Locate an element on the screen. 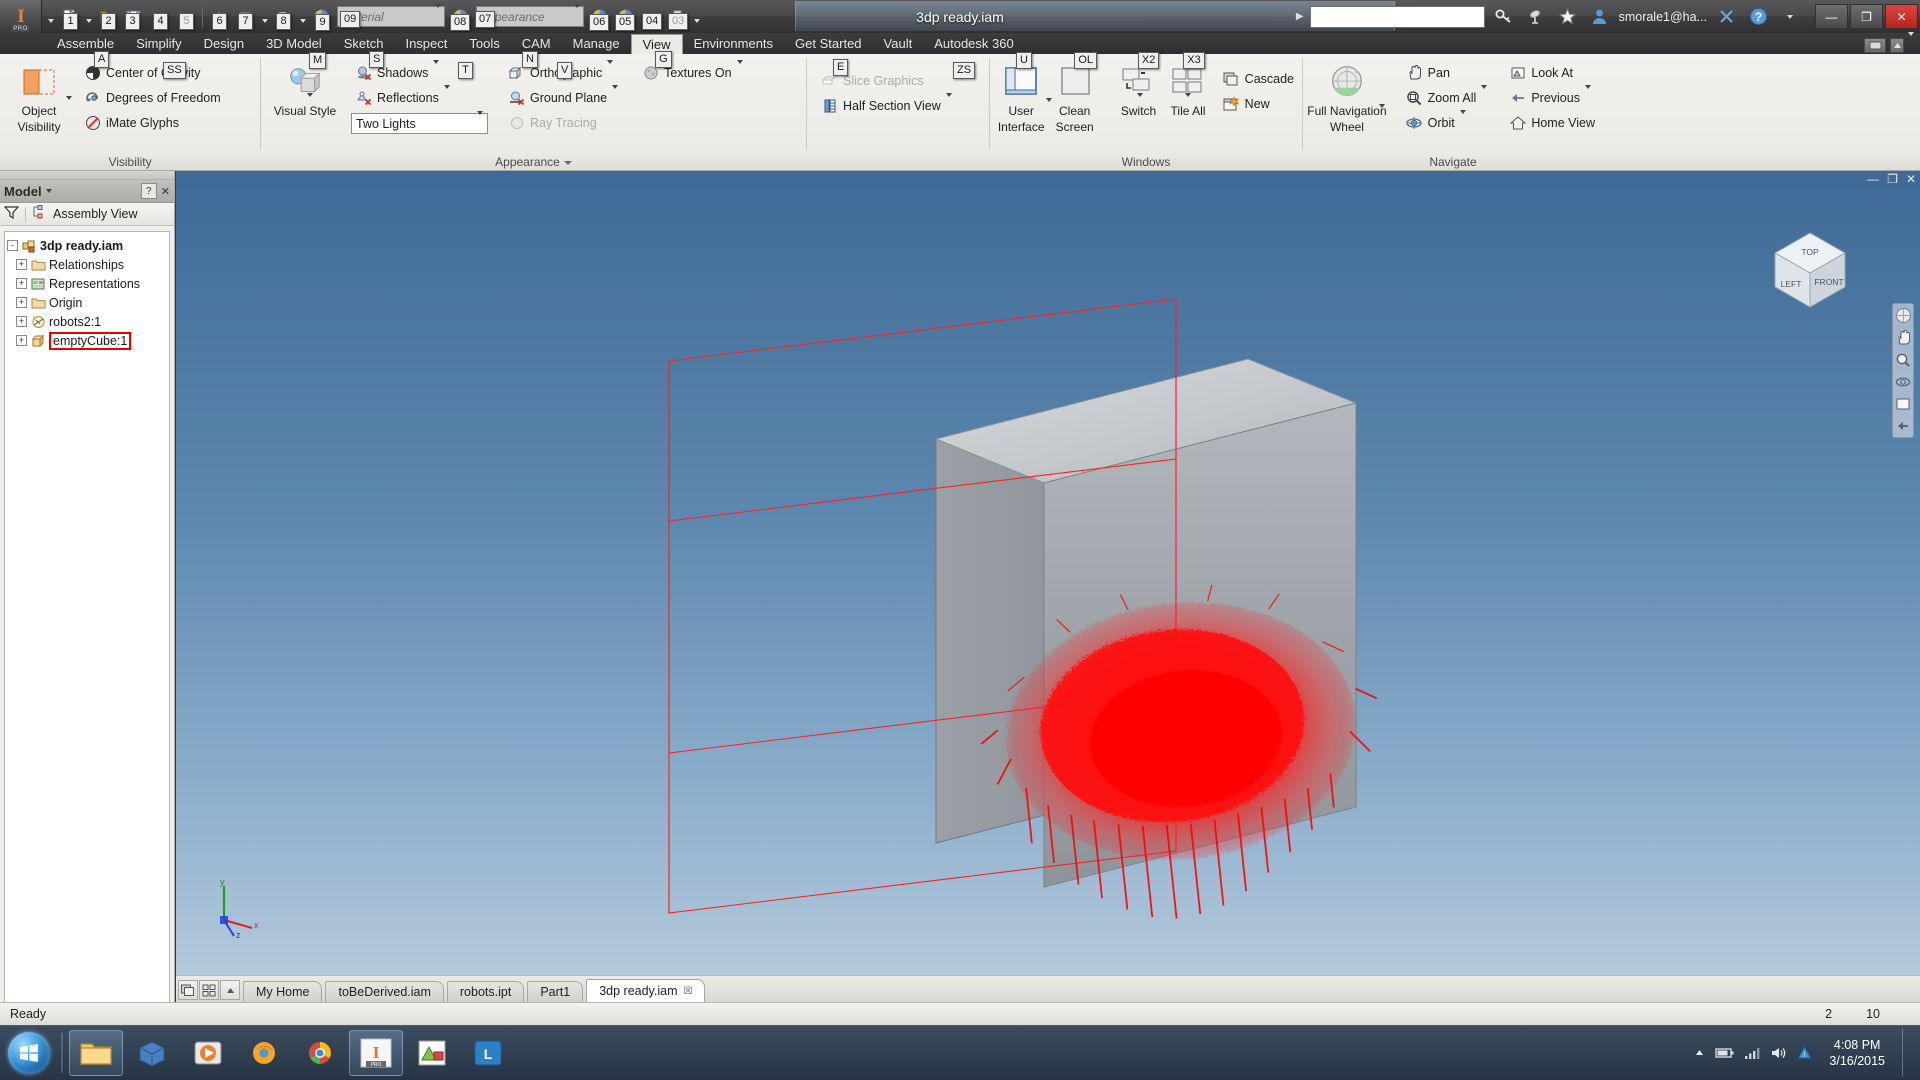 This screenshot has width=1920, height=1080. communication-center-icon is located at coordinates (1536, 17).